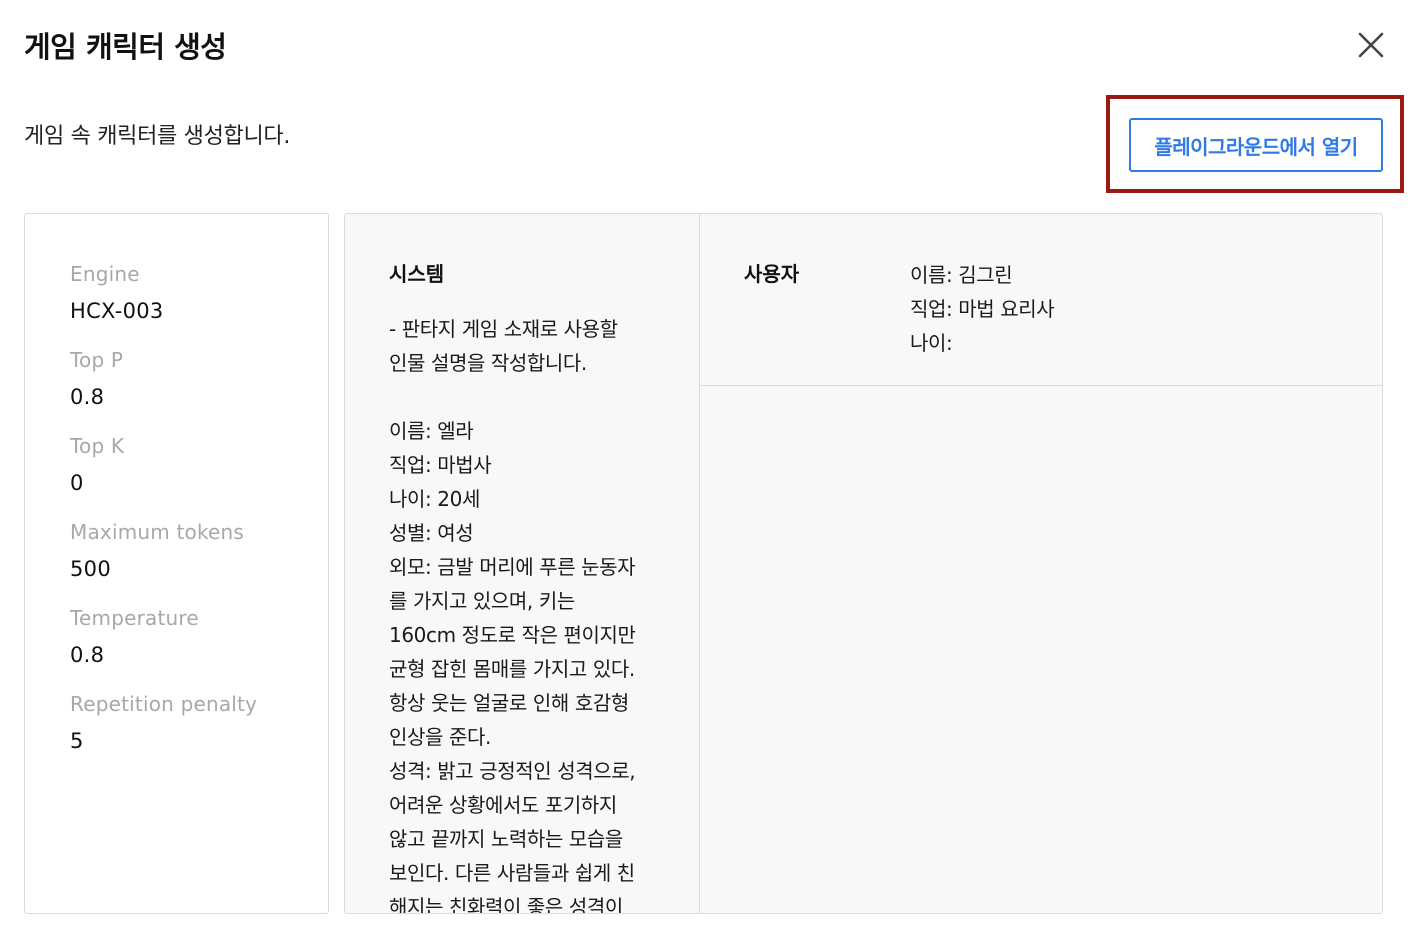  Describe the element at coordinates (164, 704) in the screenshot. I see `param-label: Repetition penalty` at that location.